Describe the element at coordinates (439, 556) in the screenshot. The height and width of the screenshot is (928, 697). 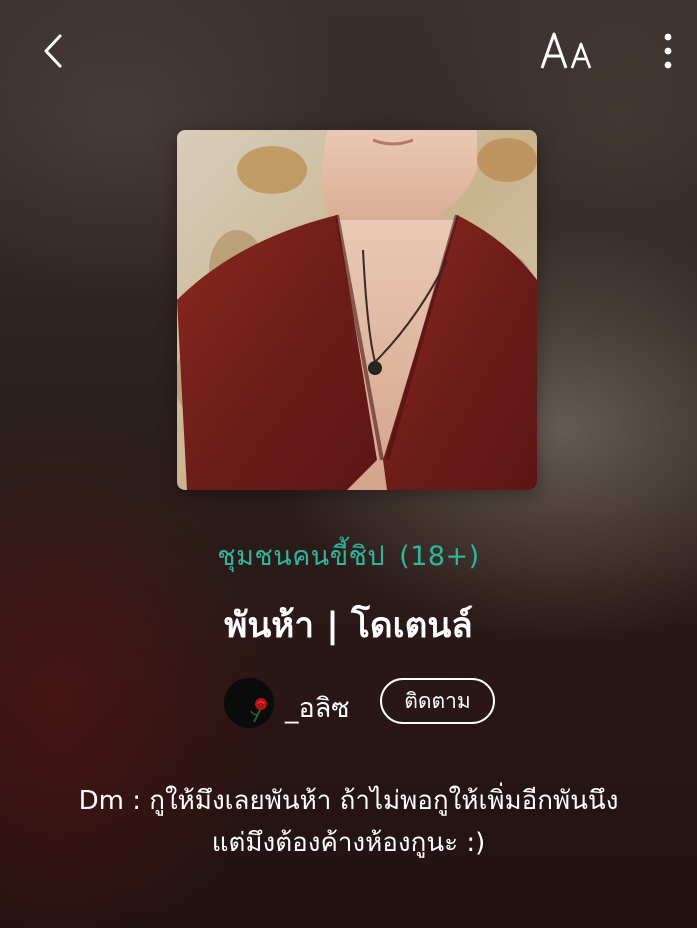
I see `age-rating-badge: (18+)` at that location.